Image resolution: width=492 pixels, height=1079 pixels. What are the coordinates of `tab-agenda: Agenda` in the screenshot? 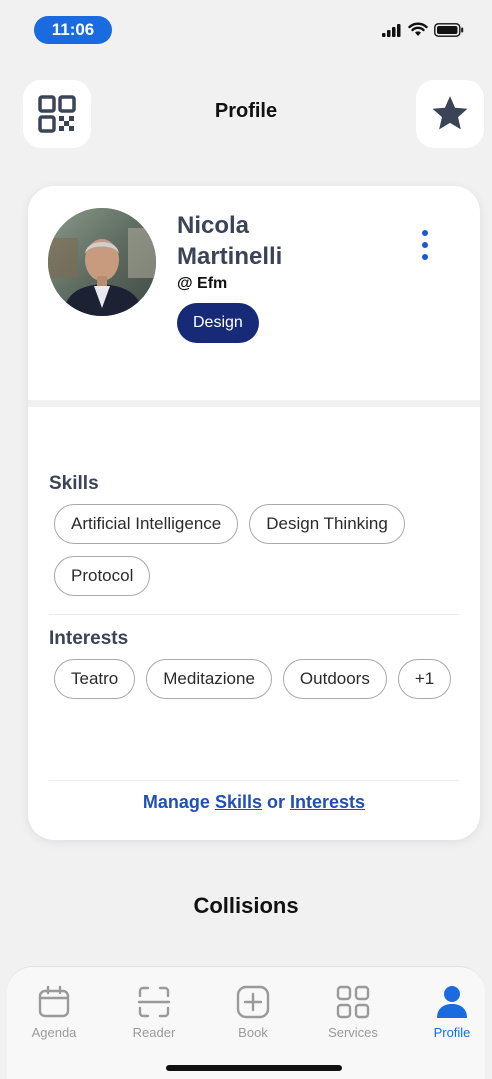 It's located at (54, 1012).